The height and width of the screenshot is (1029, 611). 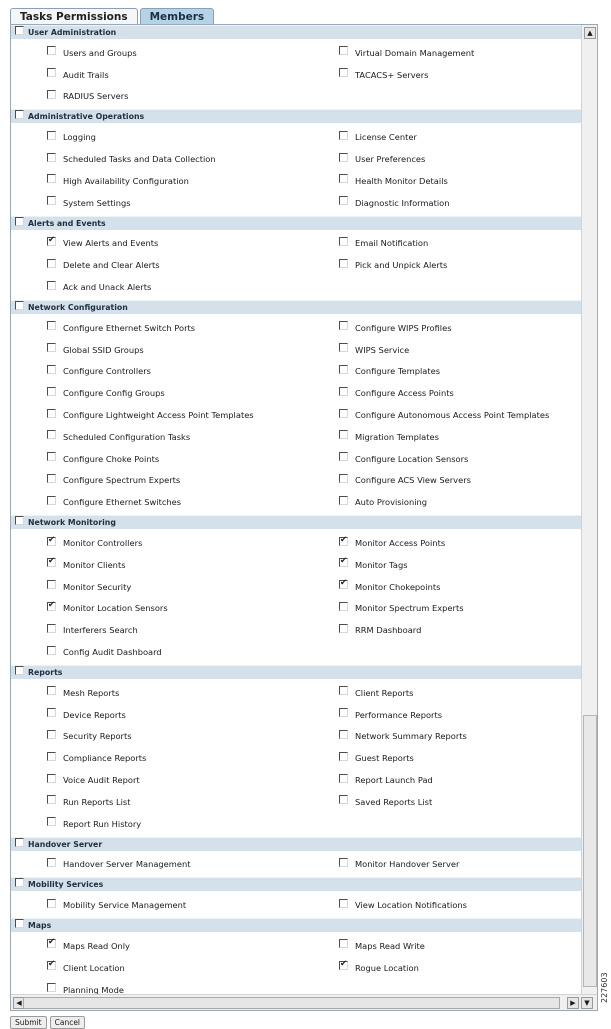 I want to click on permission-item: RRM Dashboard, so click(x=380, y=629).